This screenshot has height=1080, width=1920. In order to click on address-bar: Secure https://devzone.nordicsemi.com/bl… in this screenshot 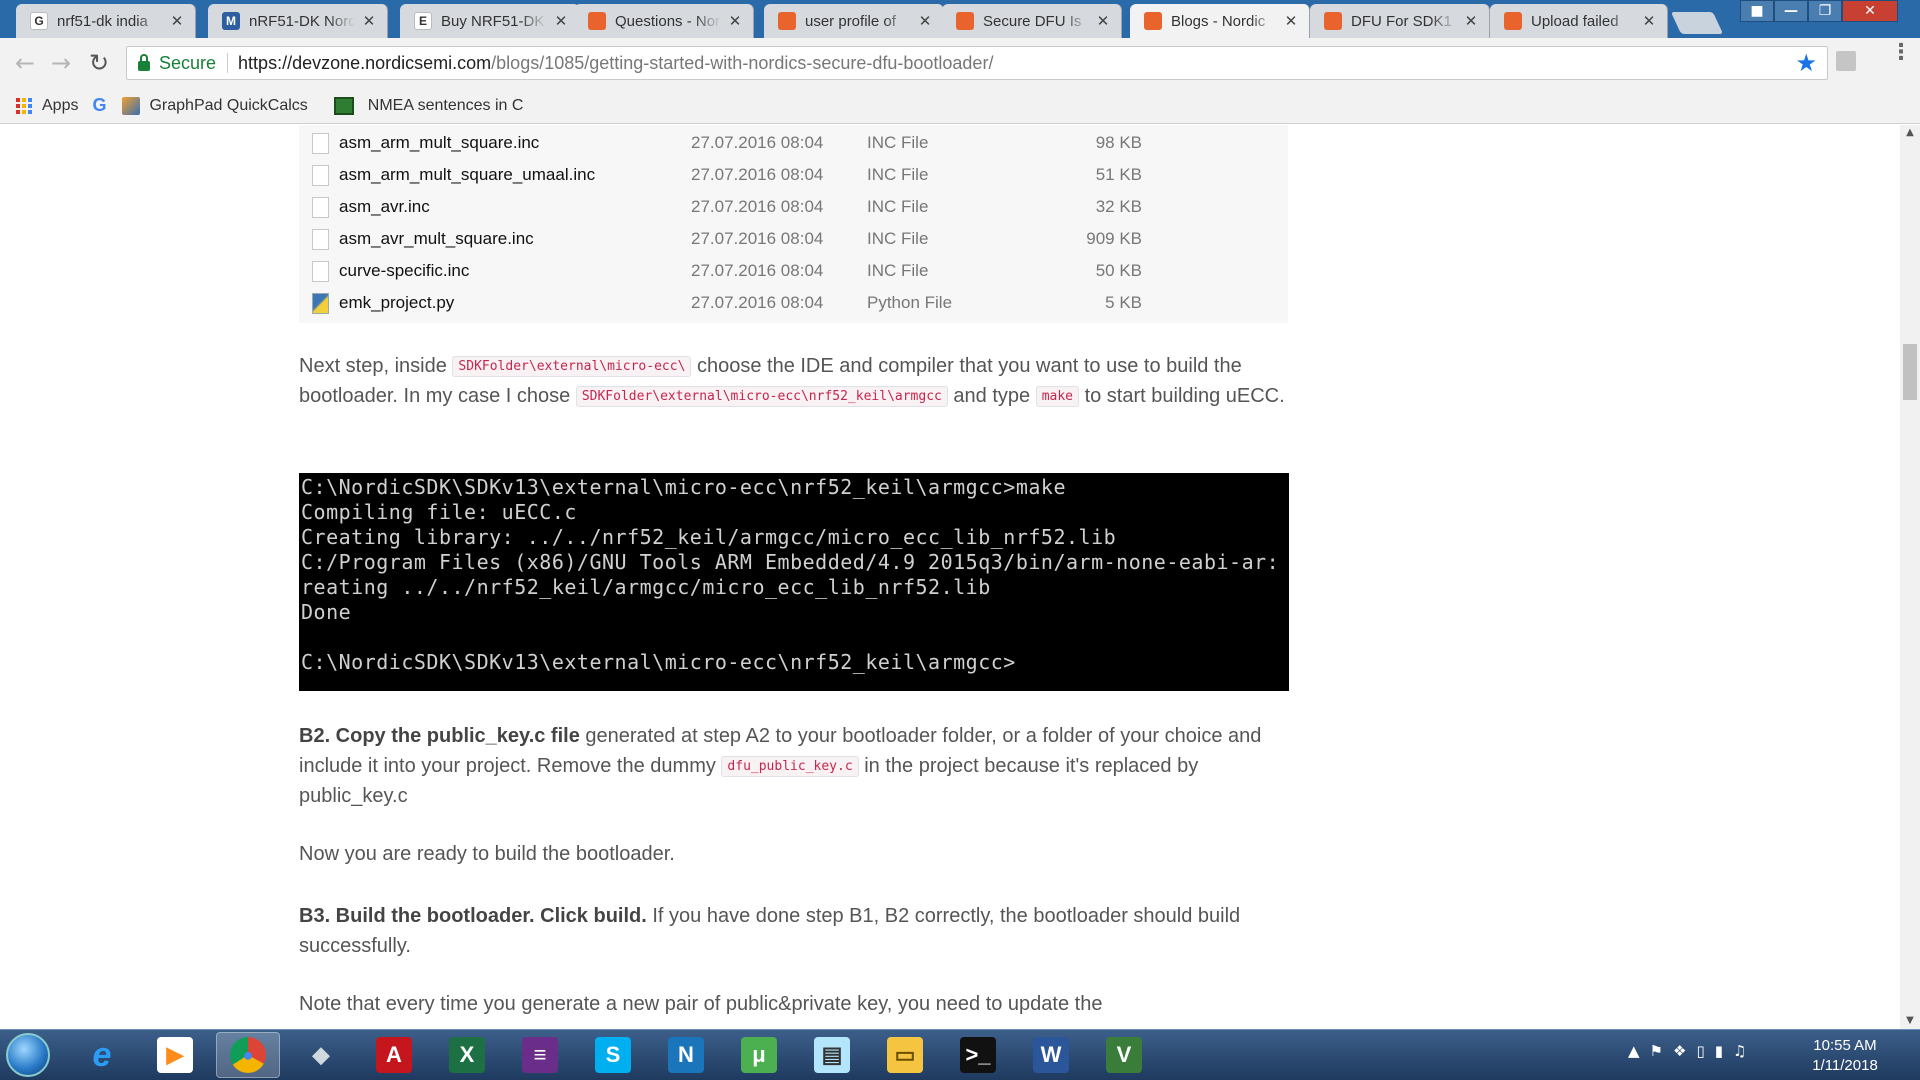, I will do `click(977, 63)`.